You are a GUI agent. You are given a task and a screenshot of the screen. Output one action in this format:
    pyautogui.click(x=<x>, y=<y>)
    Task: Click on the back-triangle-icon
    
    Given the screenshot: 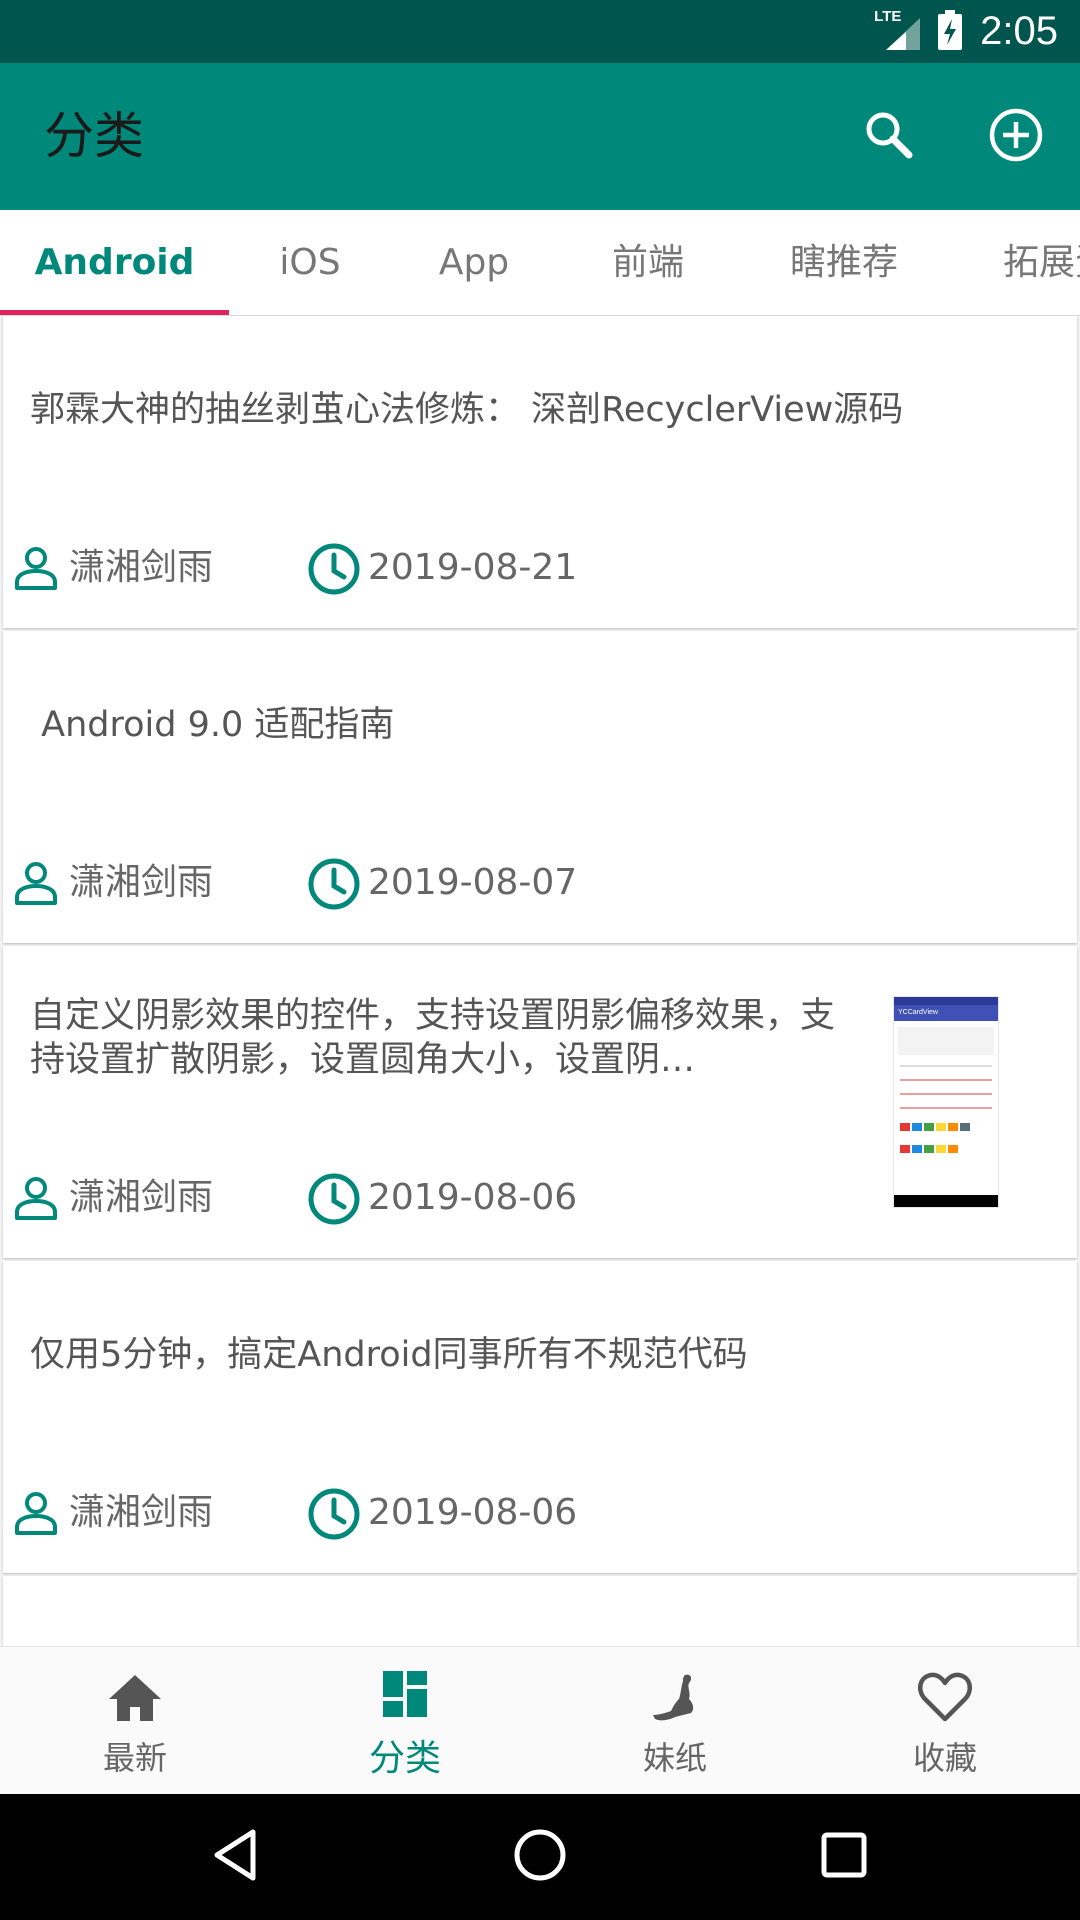 What is the action you would take?
    pyautogui.click(x=236, y=1857)
    